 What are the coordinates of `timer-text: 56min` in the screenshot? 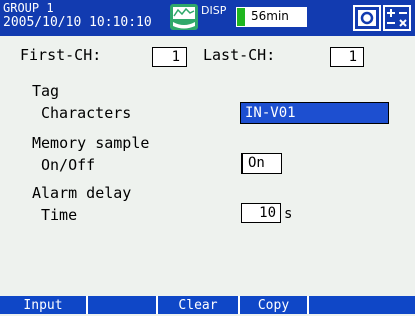 It's located at (270, 16).